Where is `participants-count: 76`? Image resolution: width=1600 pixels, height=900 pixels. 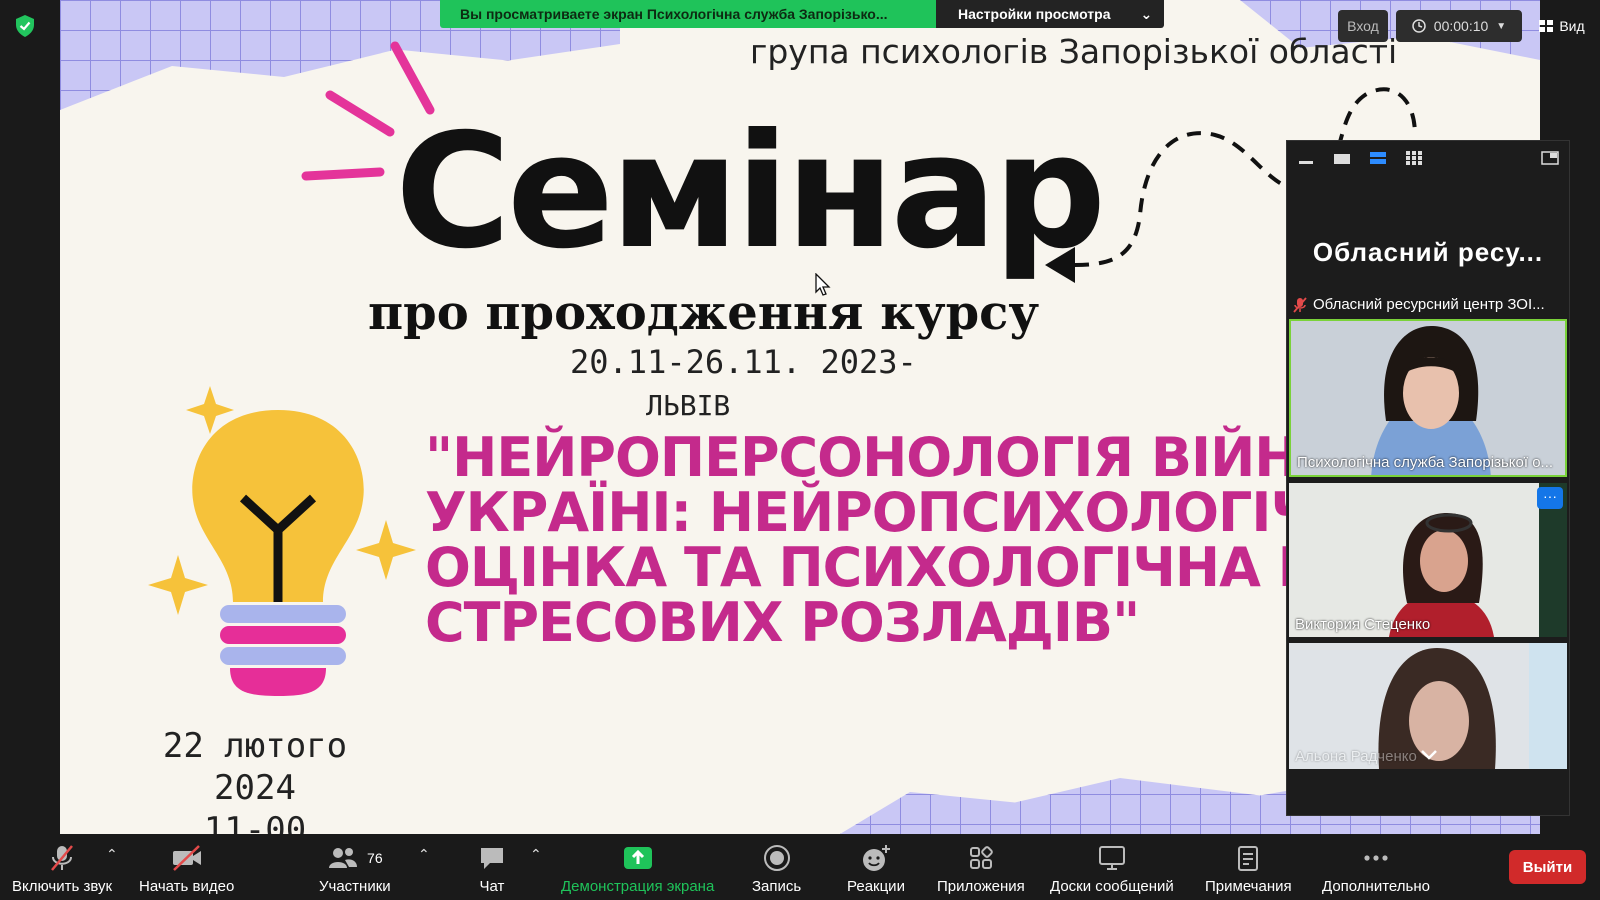
participants-count: 76 is located at coordinates (375, 858).